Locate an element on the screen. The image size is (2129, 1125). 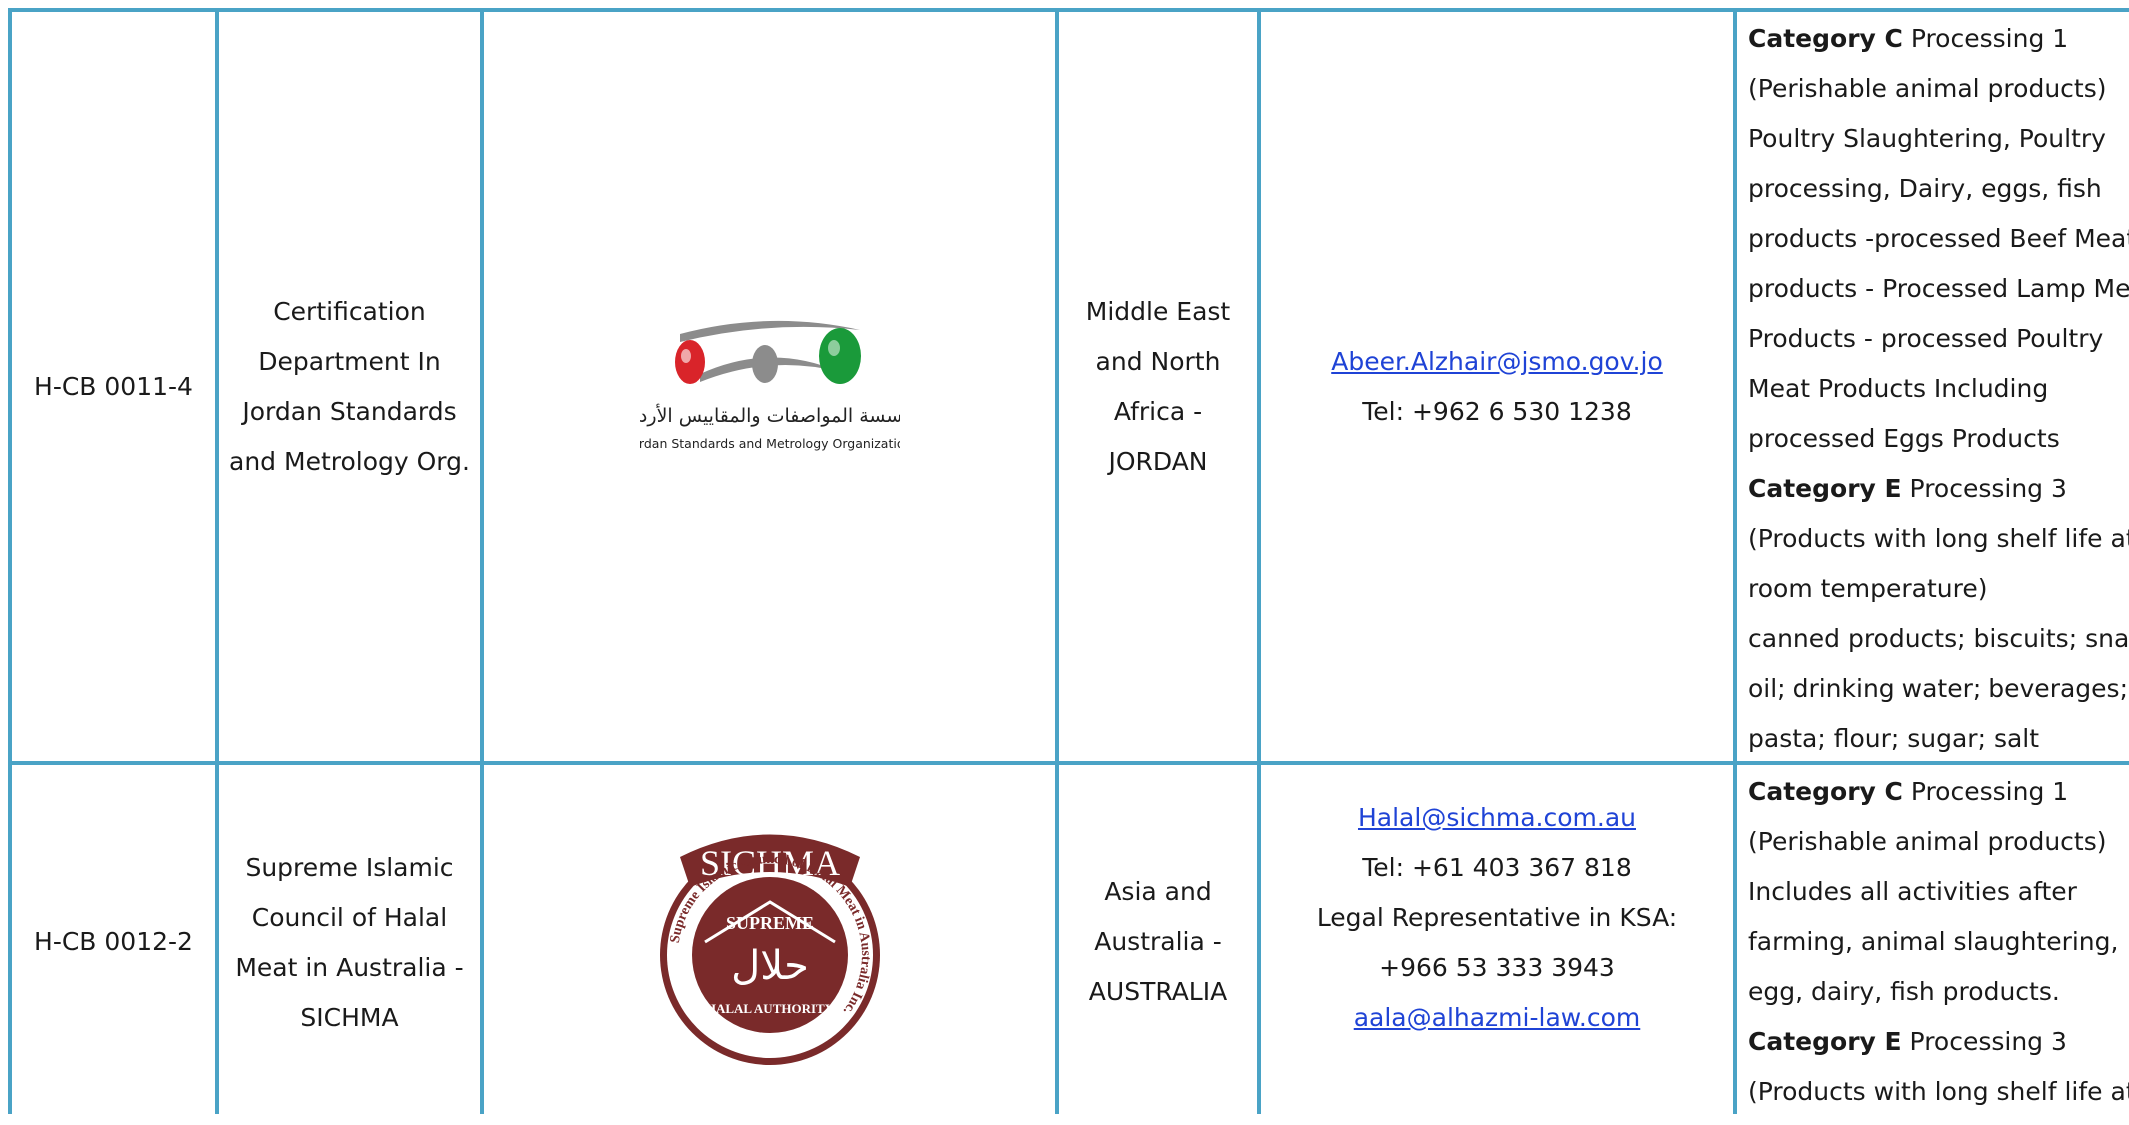
region-line: Africa - is located at coordinates (1158, 411).